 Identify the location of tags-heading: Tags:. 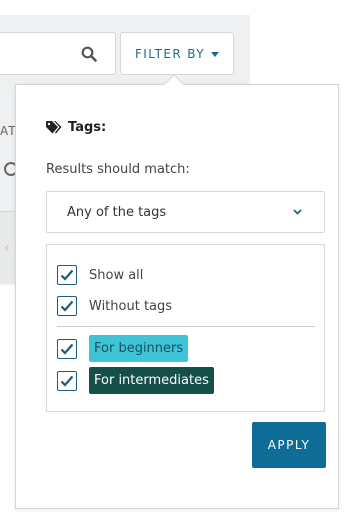
(76, 127).